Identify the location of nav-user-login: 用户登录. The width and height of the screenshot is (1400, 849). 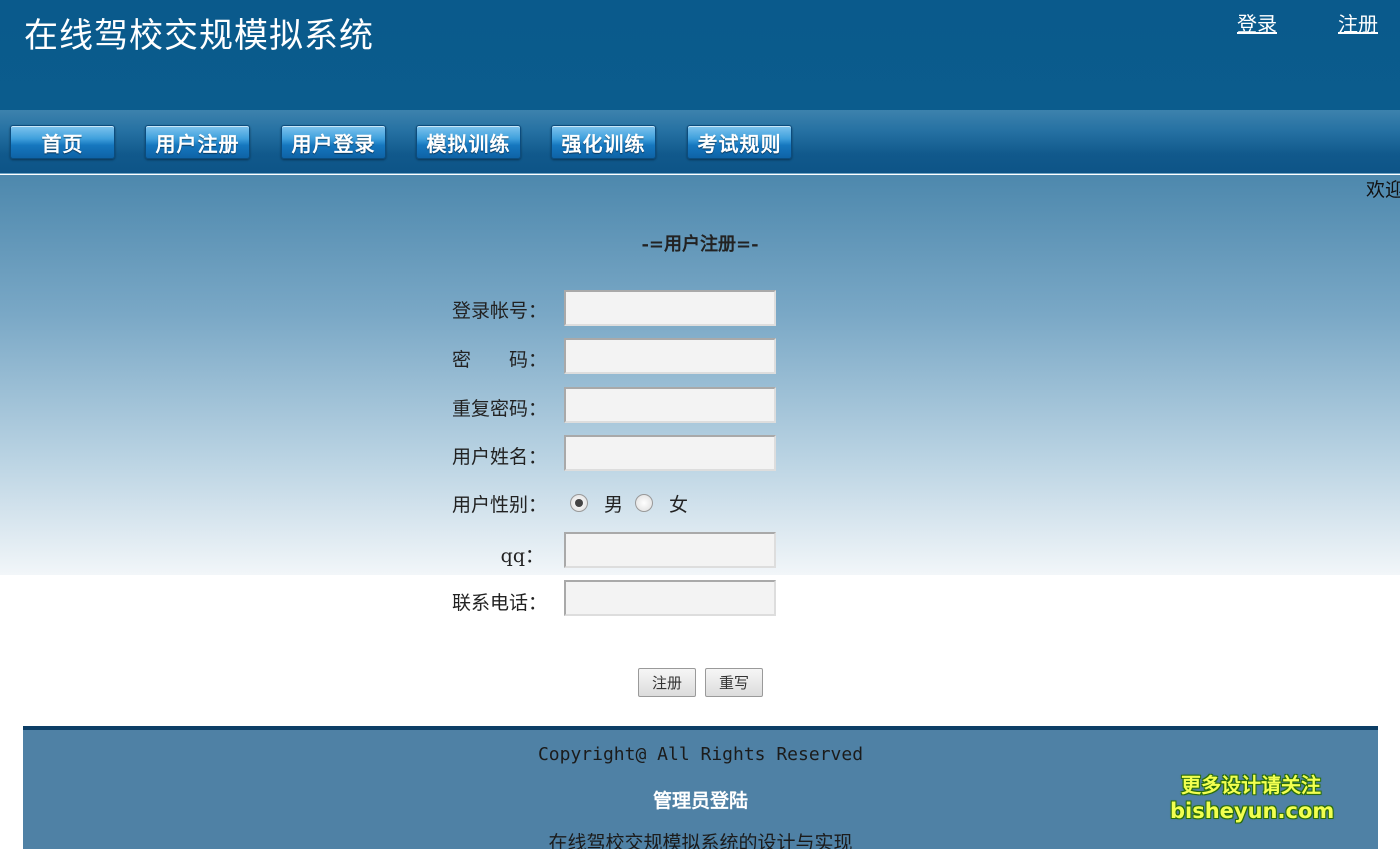
(333, 142).